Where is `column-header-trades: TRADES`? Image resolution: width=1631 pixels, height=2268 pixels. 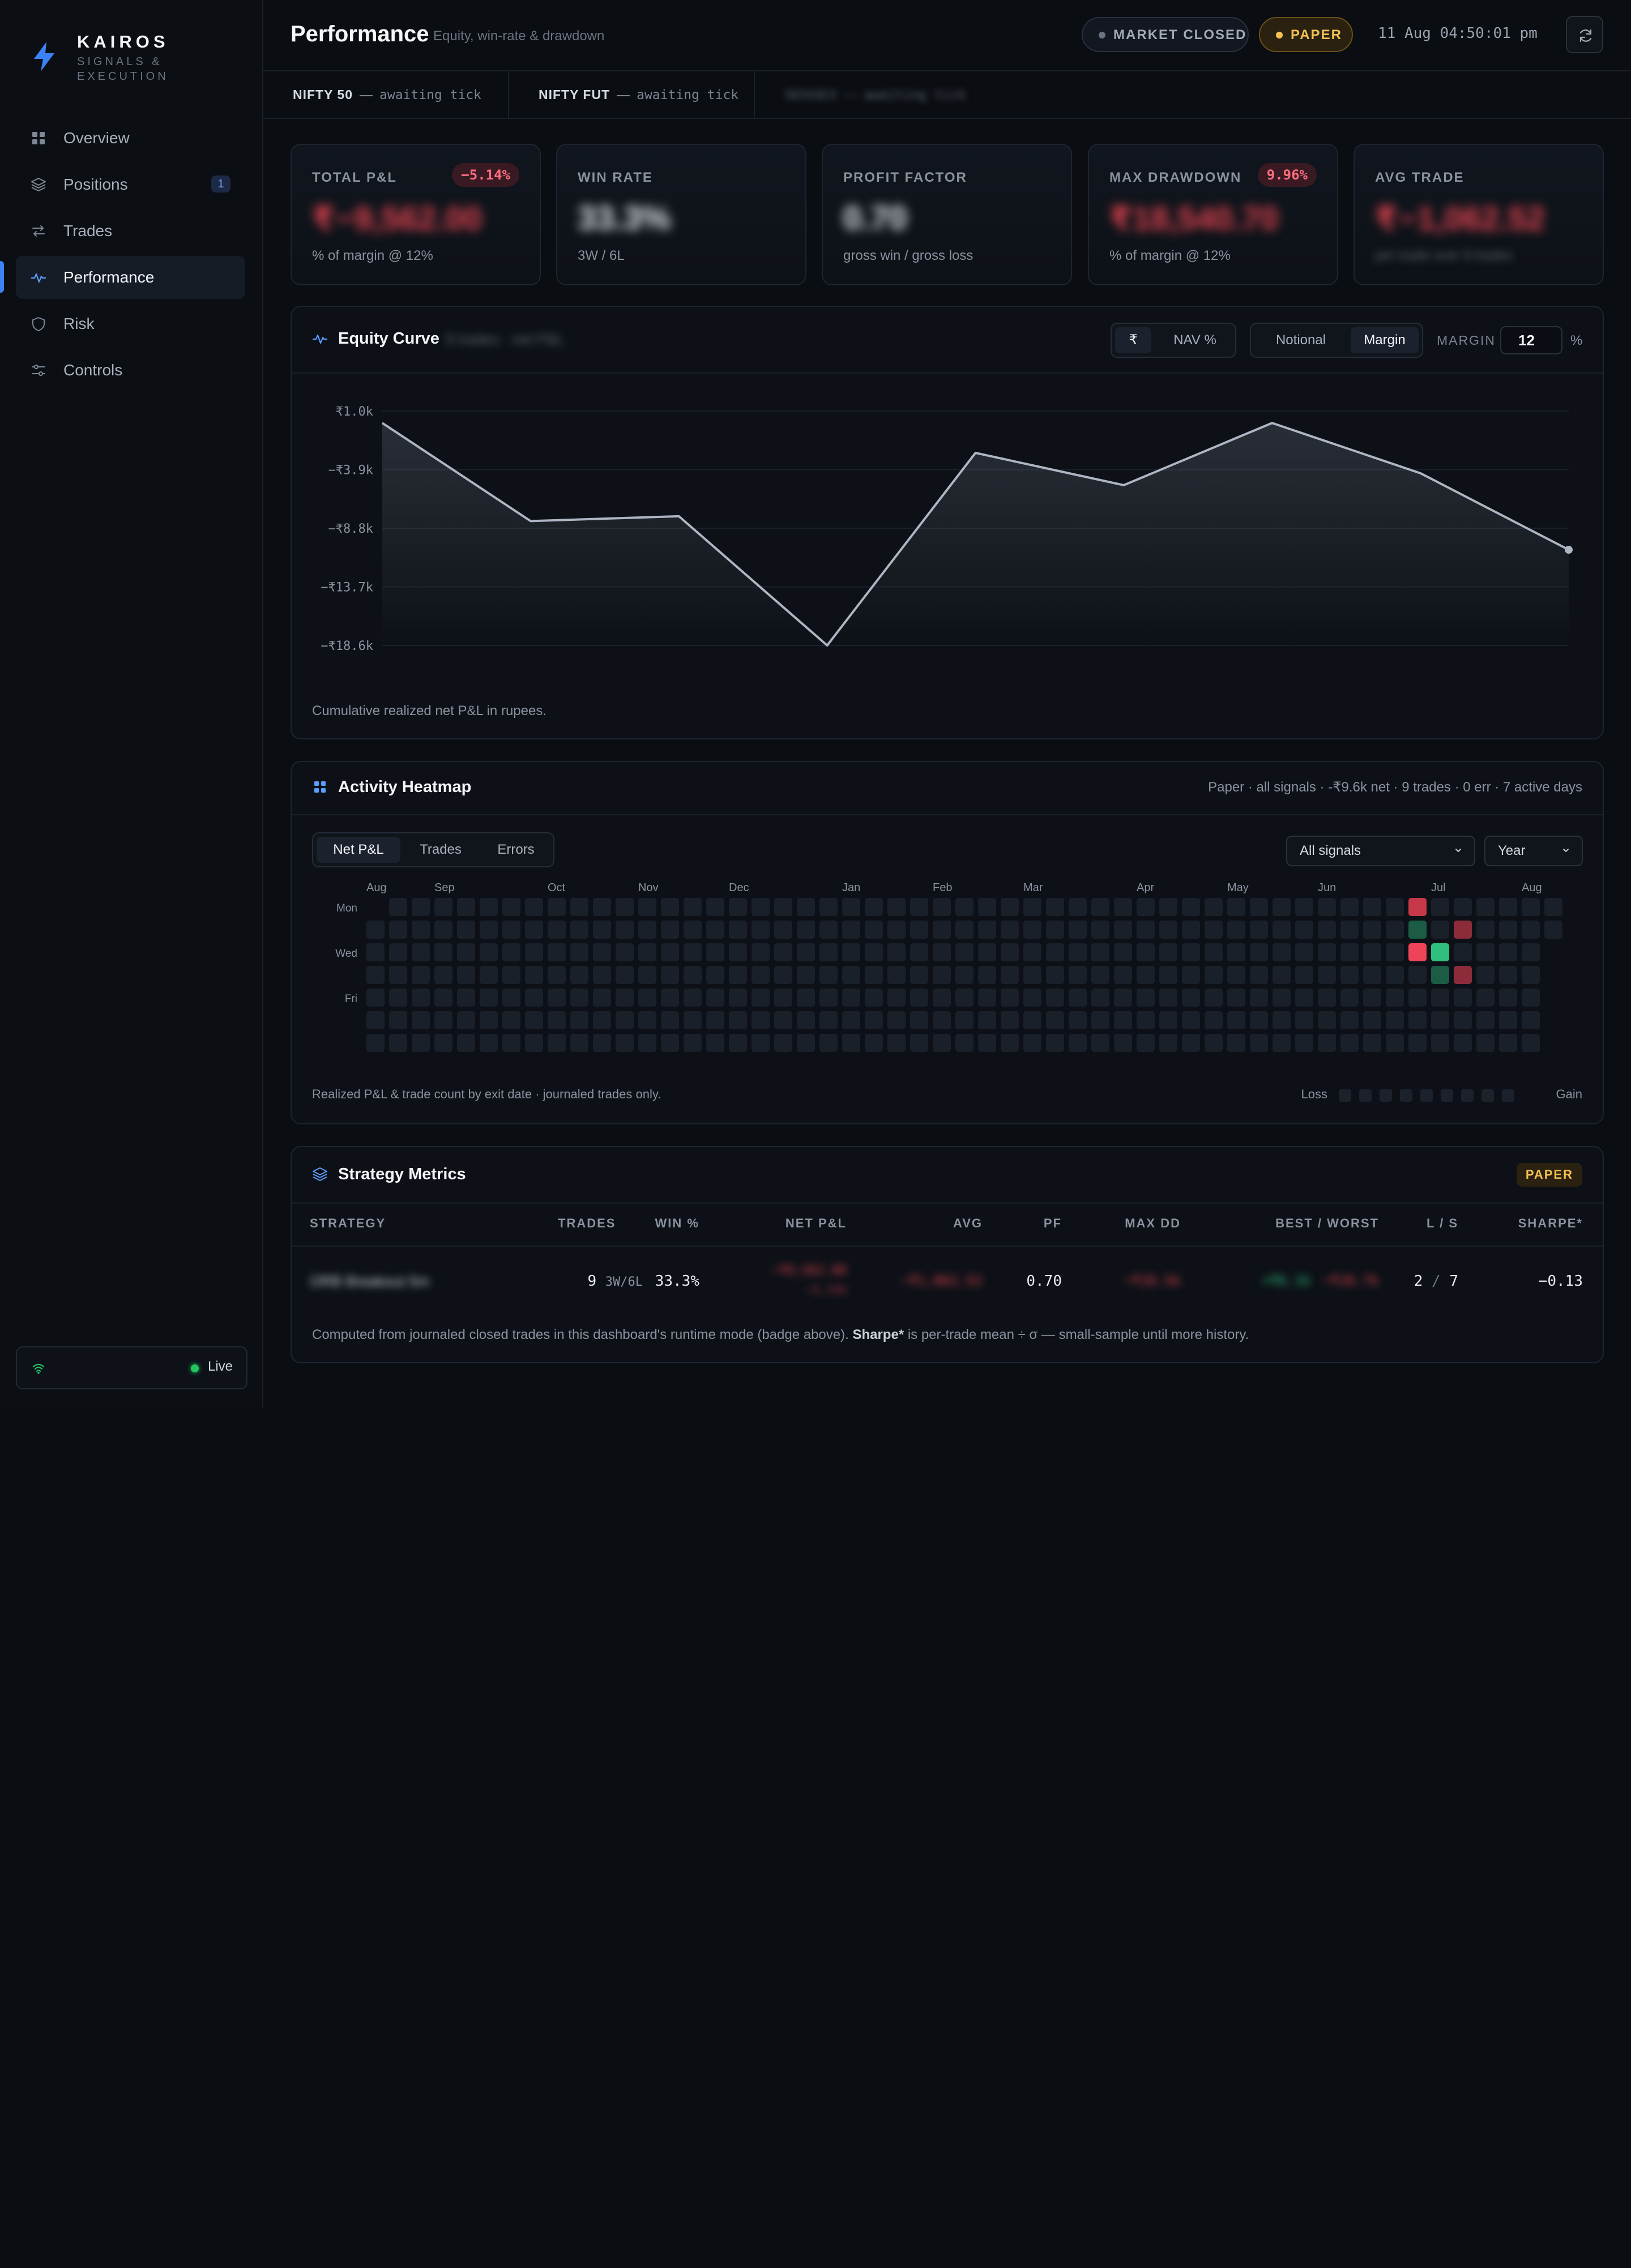 column-header-trades: TRADES is located at coordinates (586, 1223).